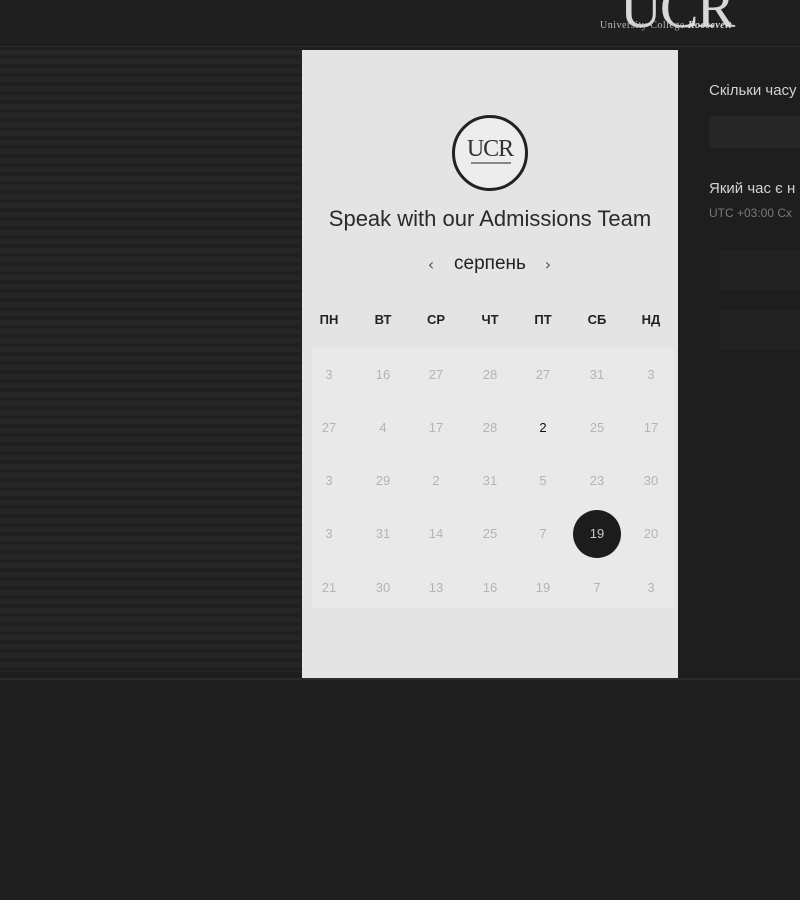 Image resolution: width=800 pixels, height=900 pixels. I want to click on weekday-label: СР, so click(436, 319).